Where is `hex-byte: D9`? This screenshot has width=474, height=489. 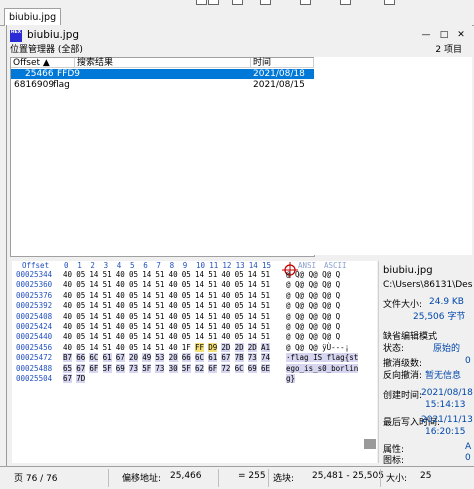
hex-byte: D9 is located at coordinates (213, 347).